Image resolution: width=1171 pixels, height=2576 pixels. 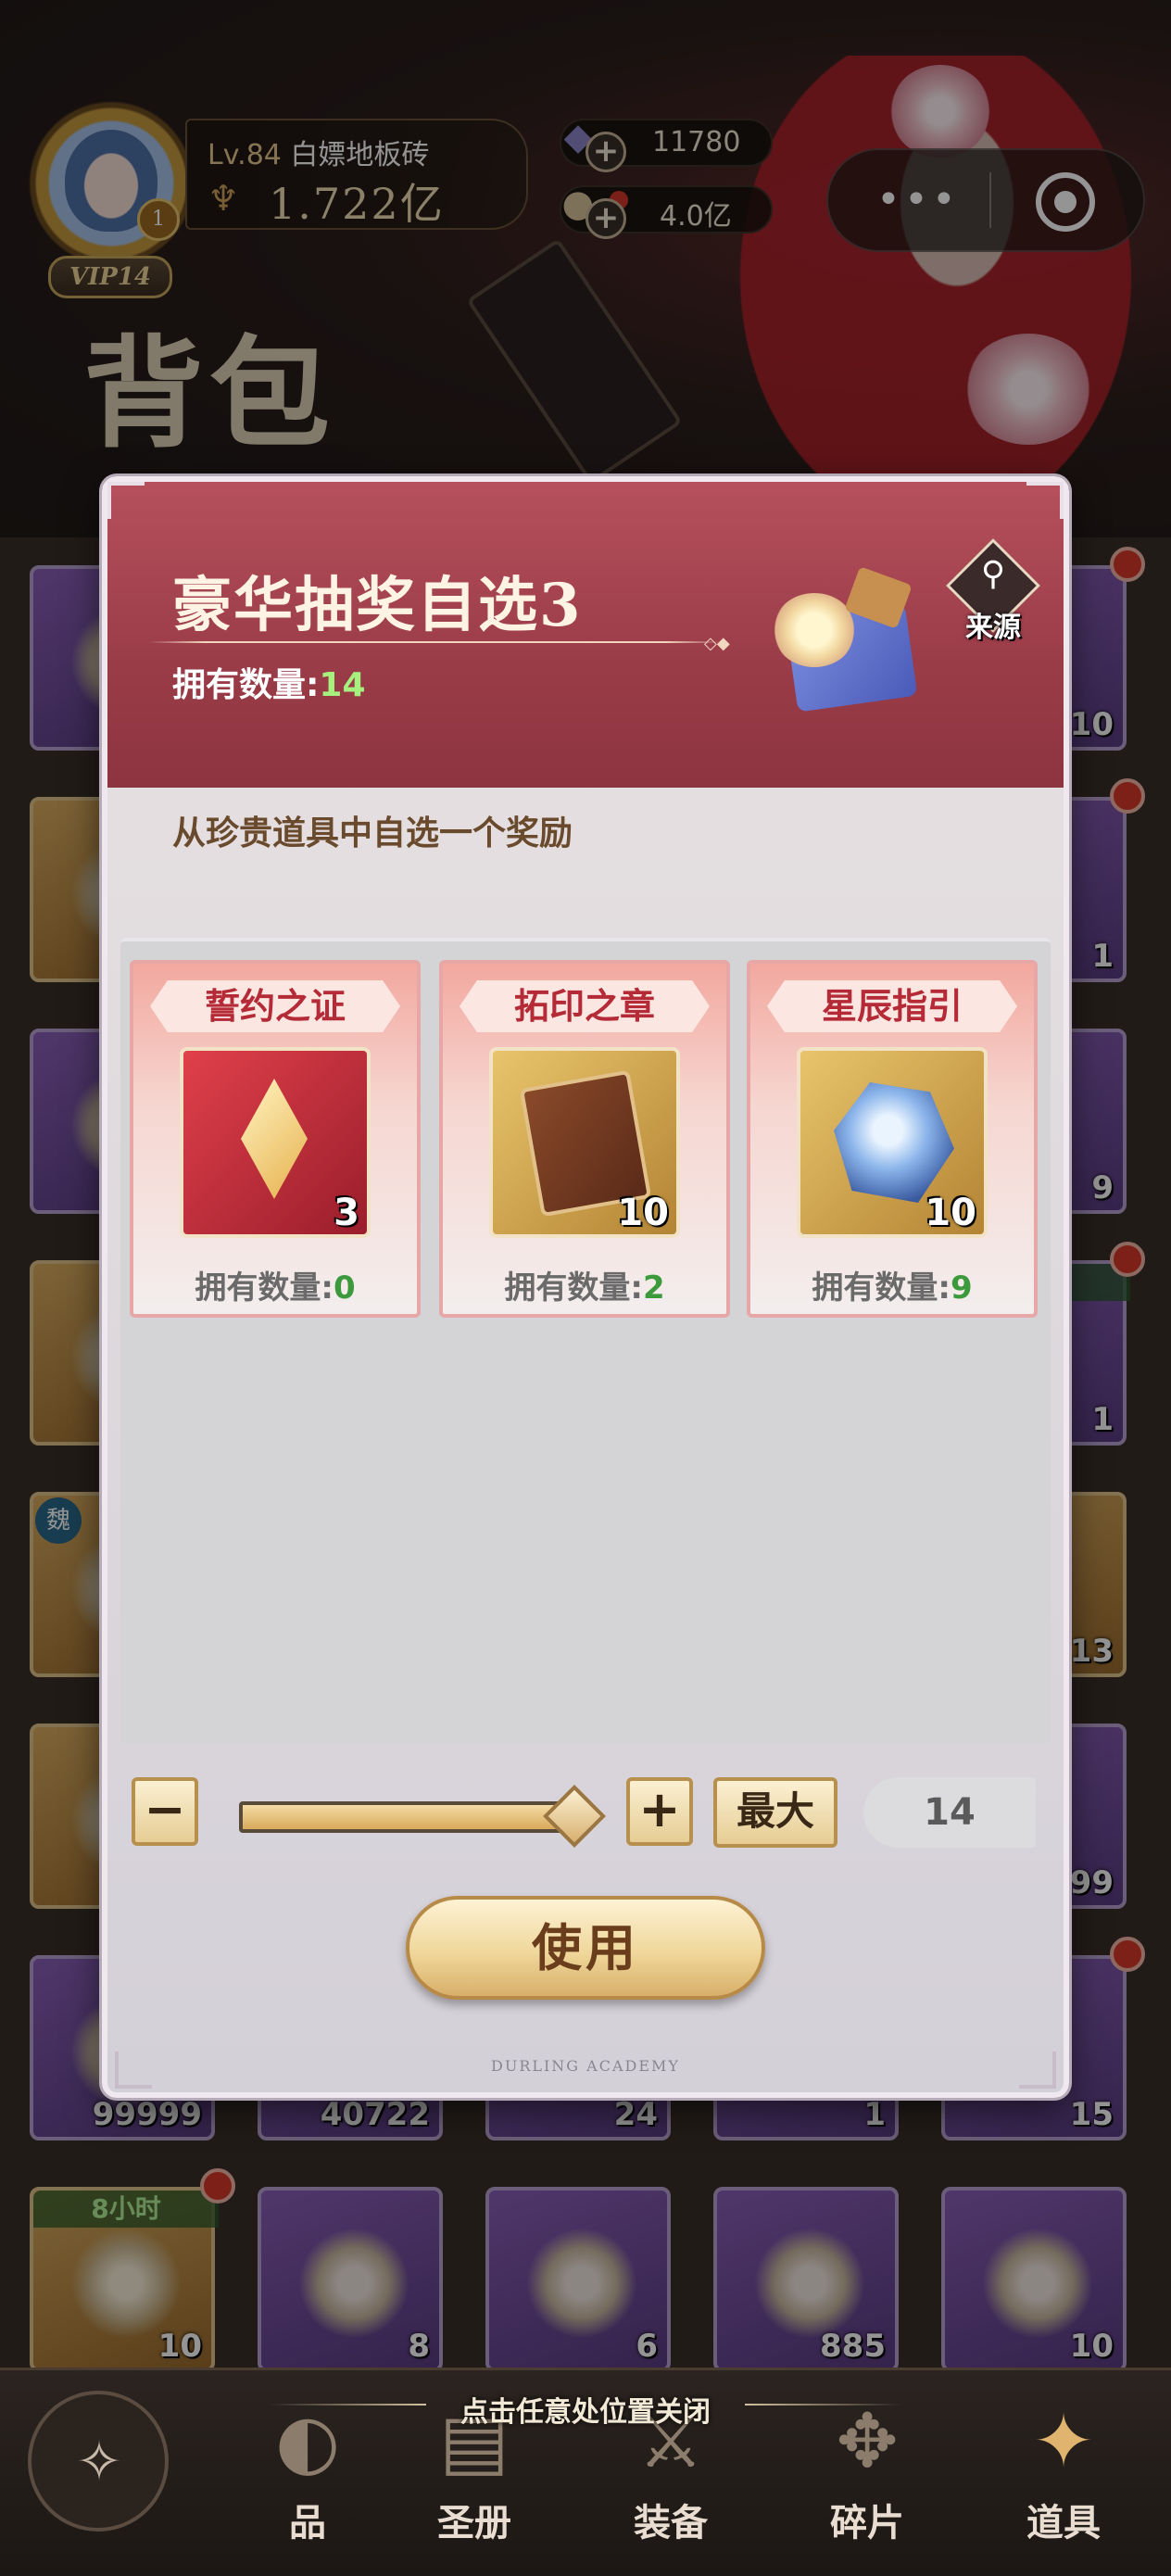 What do you see at coordinates (343, 685) in the screenshot?
I see `owned-value: 14` at bounding box center [343, 685].